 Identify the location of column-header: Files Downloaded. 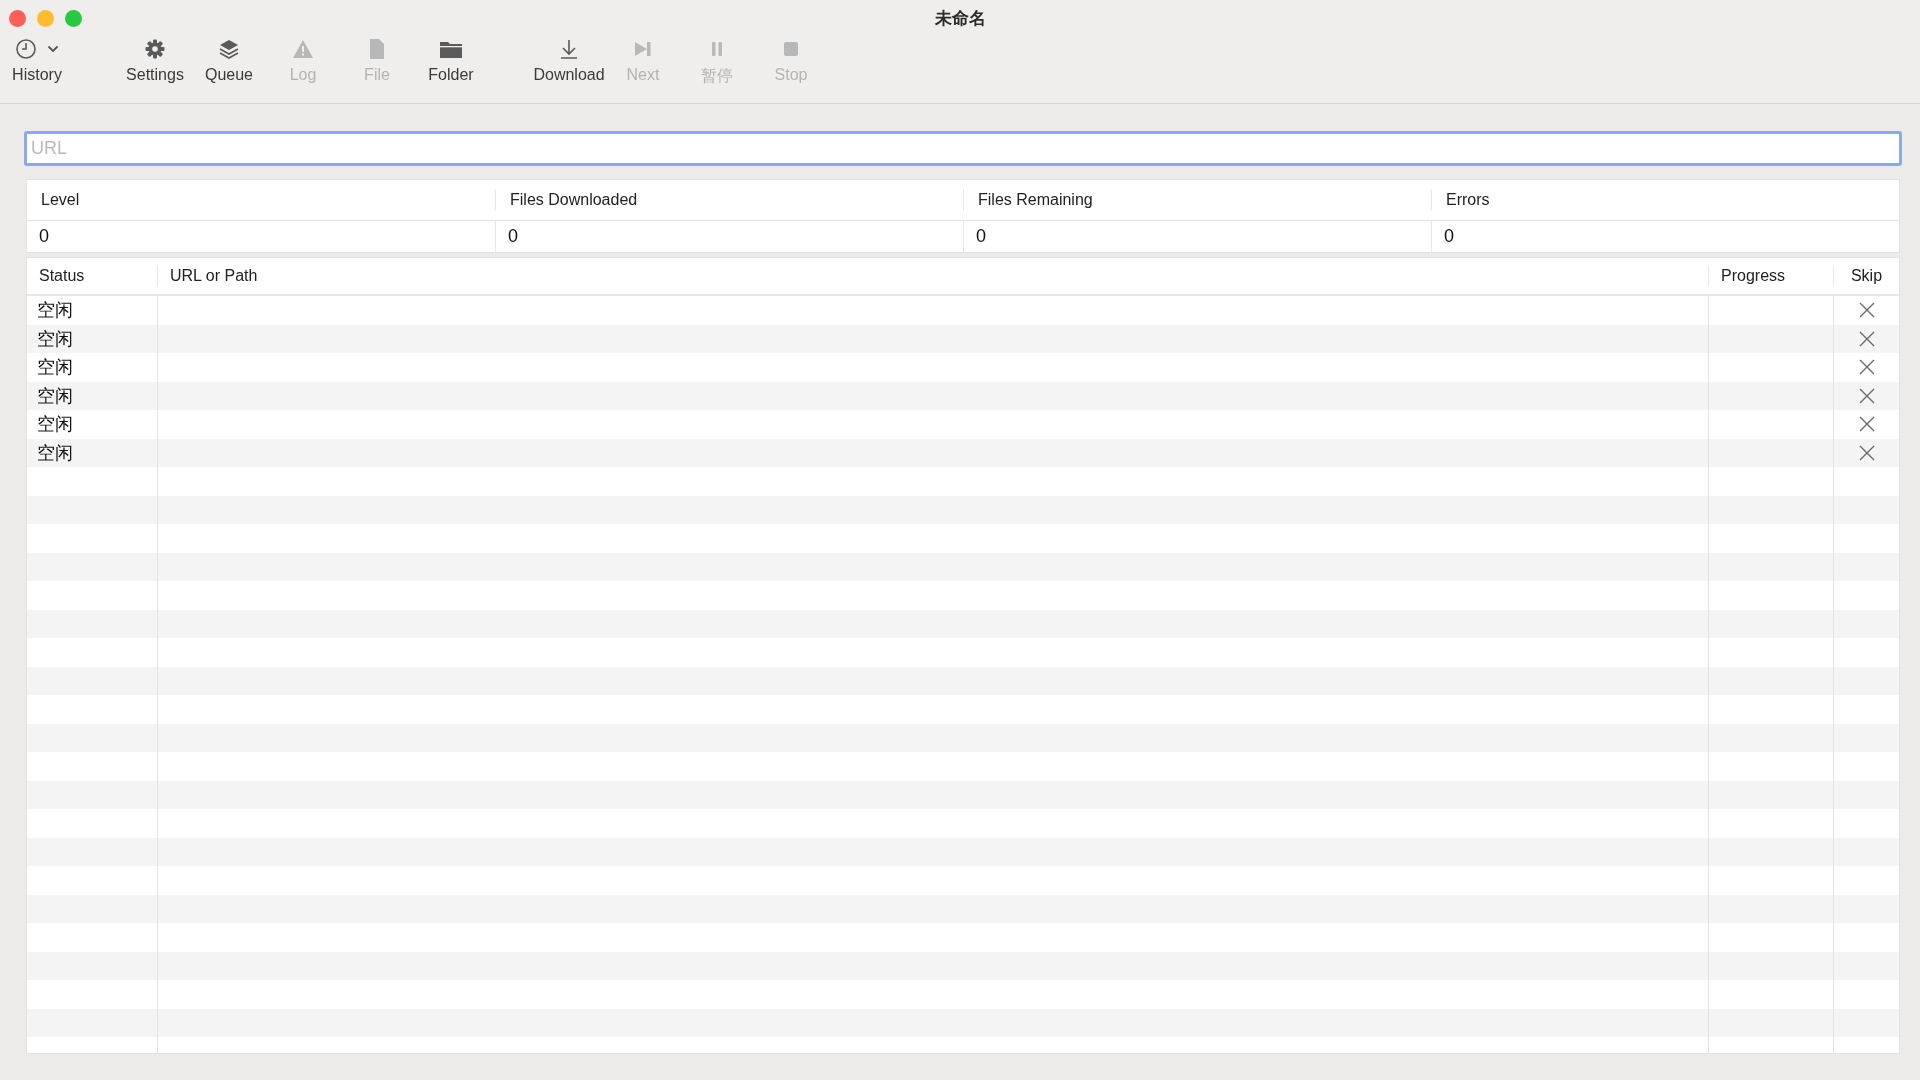
(729, 200).